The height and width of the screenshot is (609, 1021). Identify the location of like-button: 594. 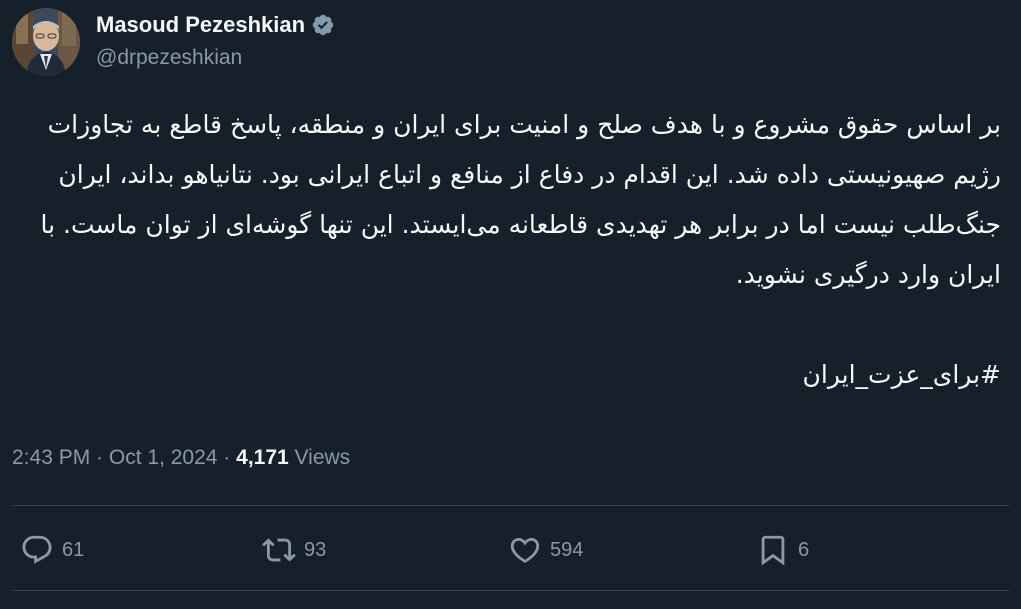
(545, 550).